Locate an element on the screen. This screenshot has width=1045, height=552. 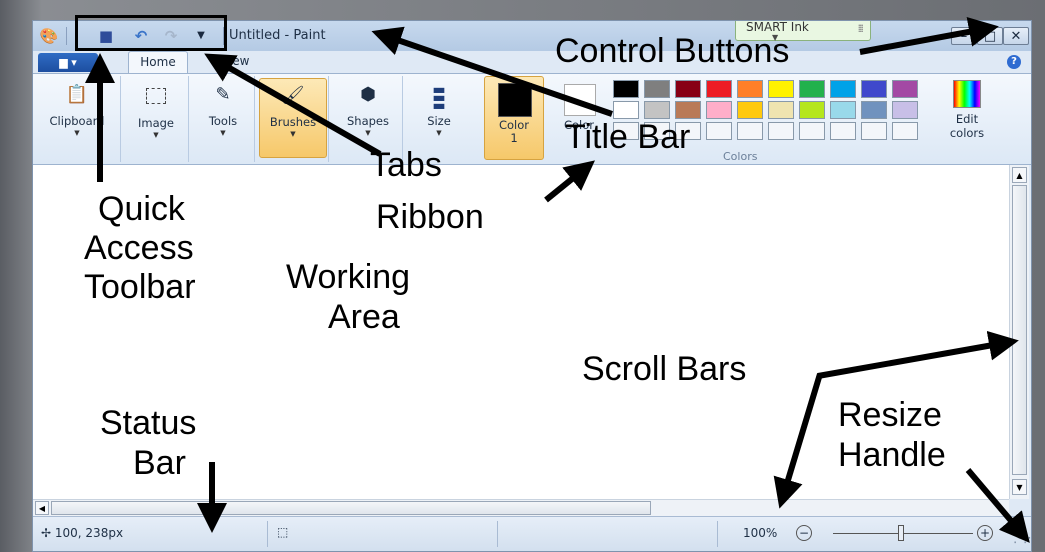
label-quick-3: Toolbar is located at coordinates (140, 287).